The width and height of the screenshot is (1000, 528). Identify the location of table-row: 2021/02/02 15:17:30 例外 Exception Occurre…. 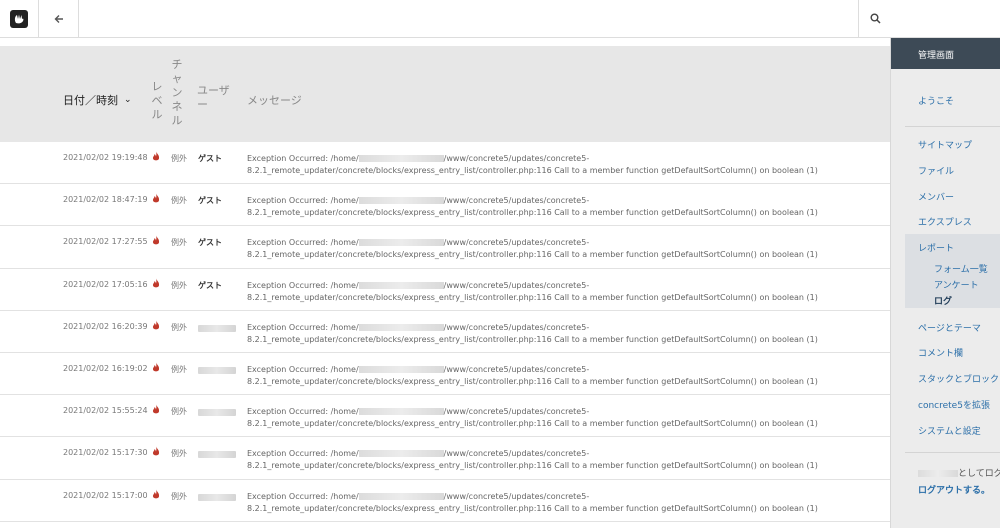
(445, 458).